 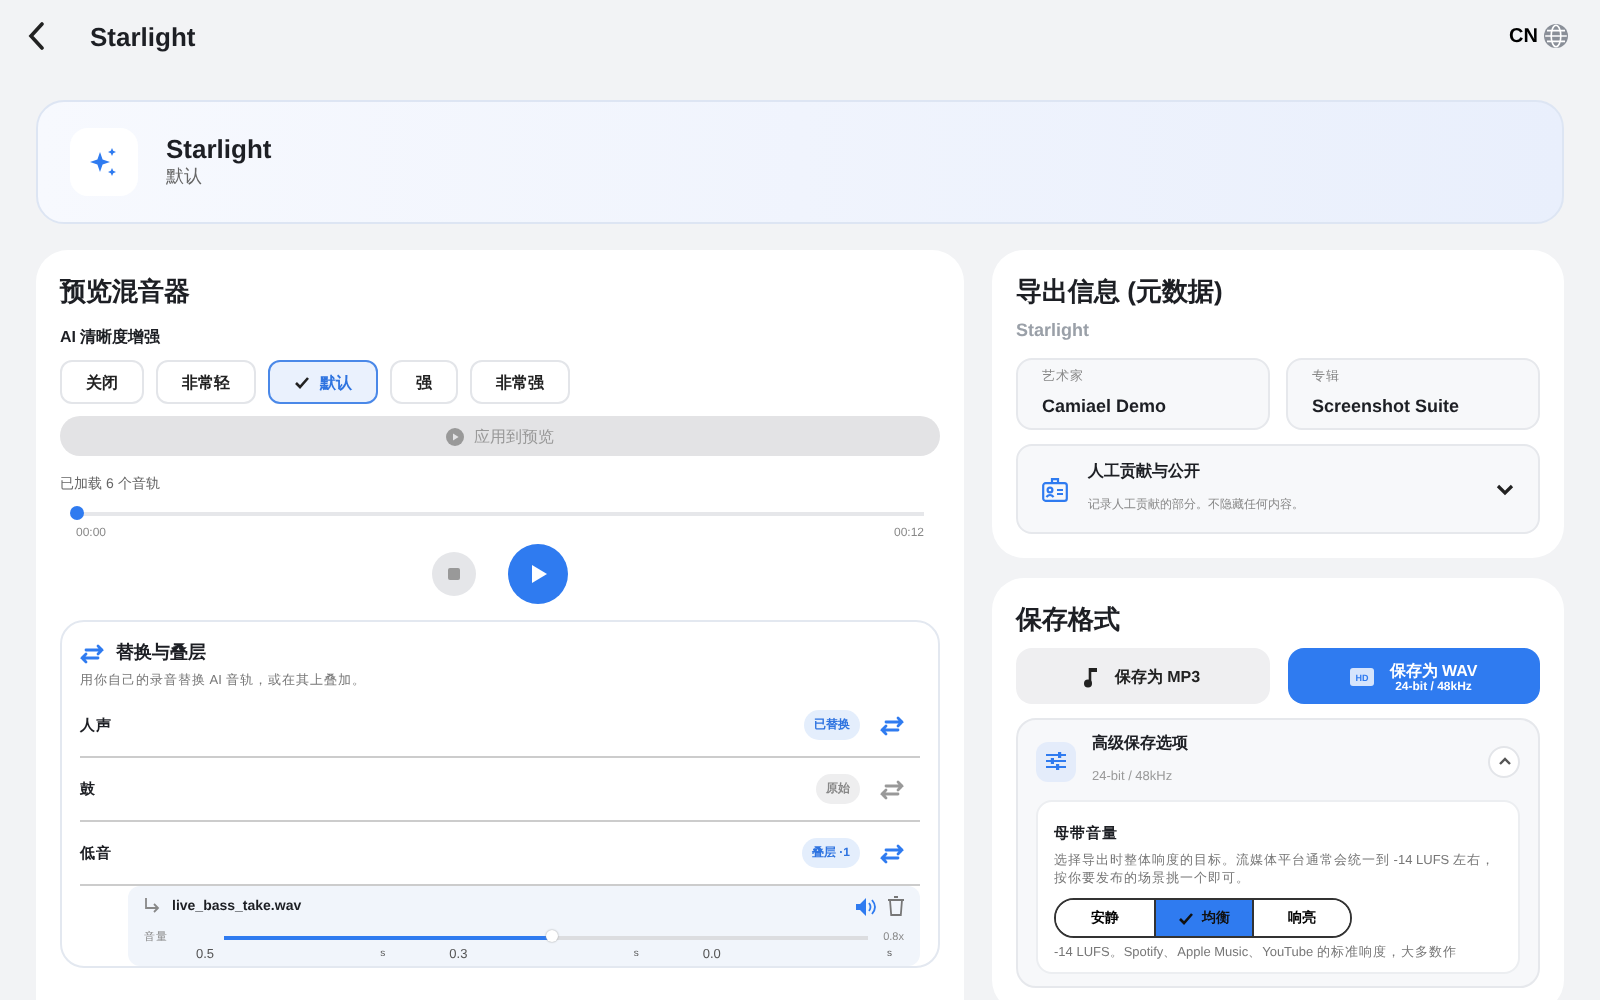 I want to click on stop-button, so click(x=454, y=574).